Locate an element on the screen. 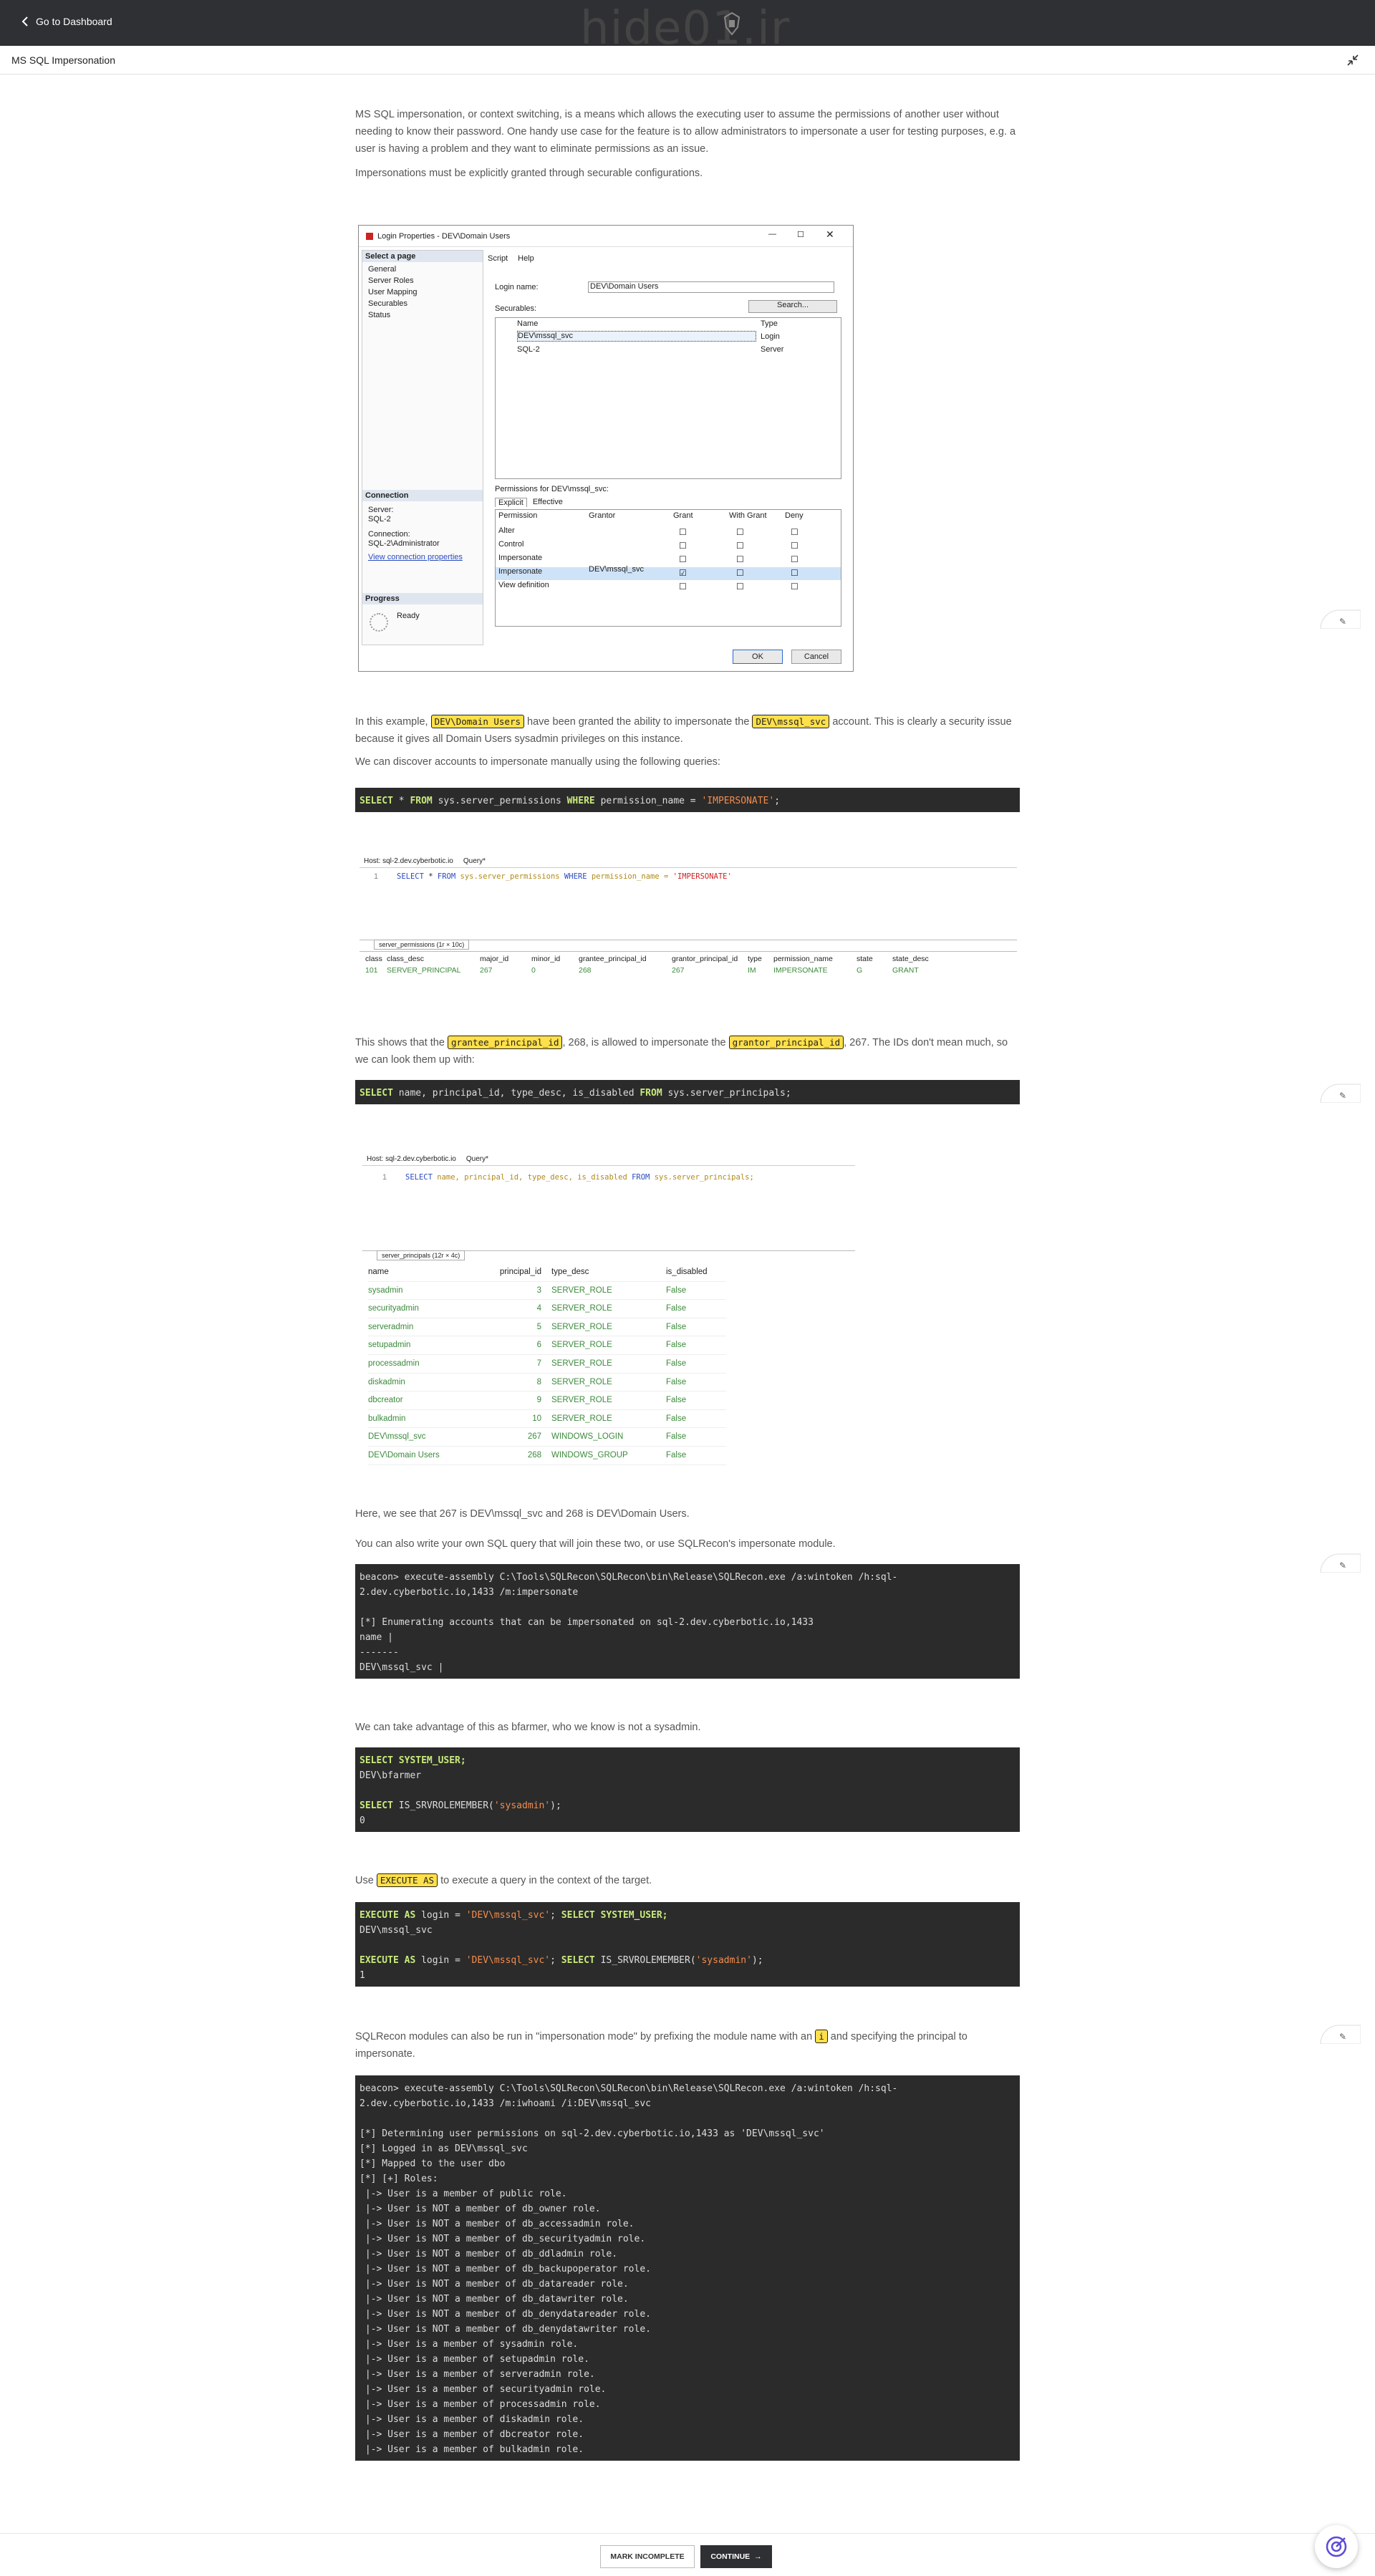  perm-row: View definition is located at coordinates (523, 585).